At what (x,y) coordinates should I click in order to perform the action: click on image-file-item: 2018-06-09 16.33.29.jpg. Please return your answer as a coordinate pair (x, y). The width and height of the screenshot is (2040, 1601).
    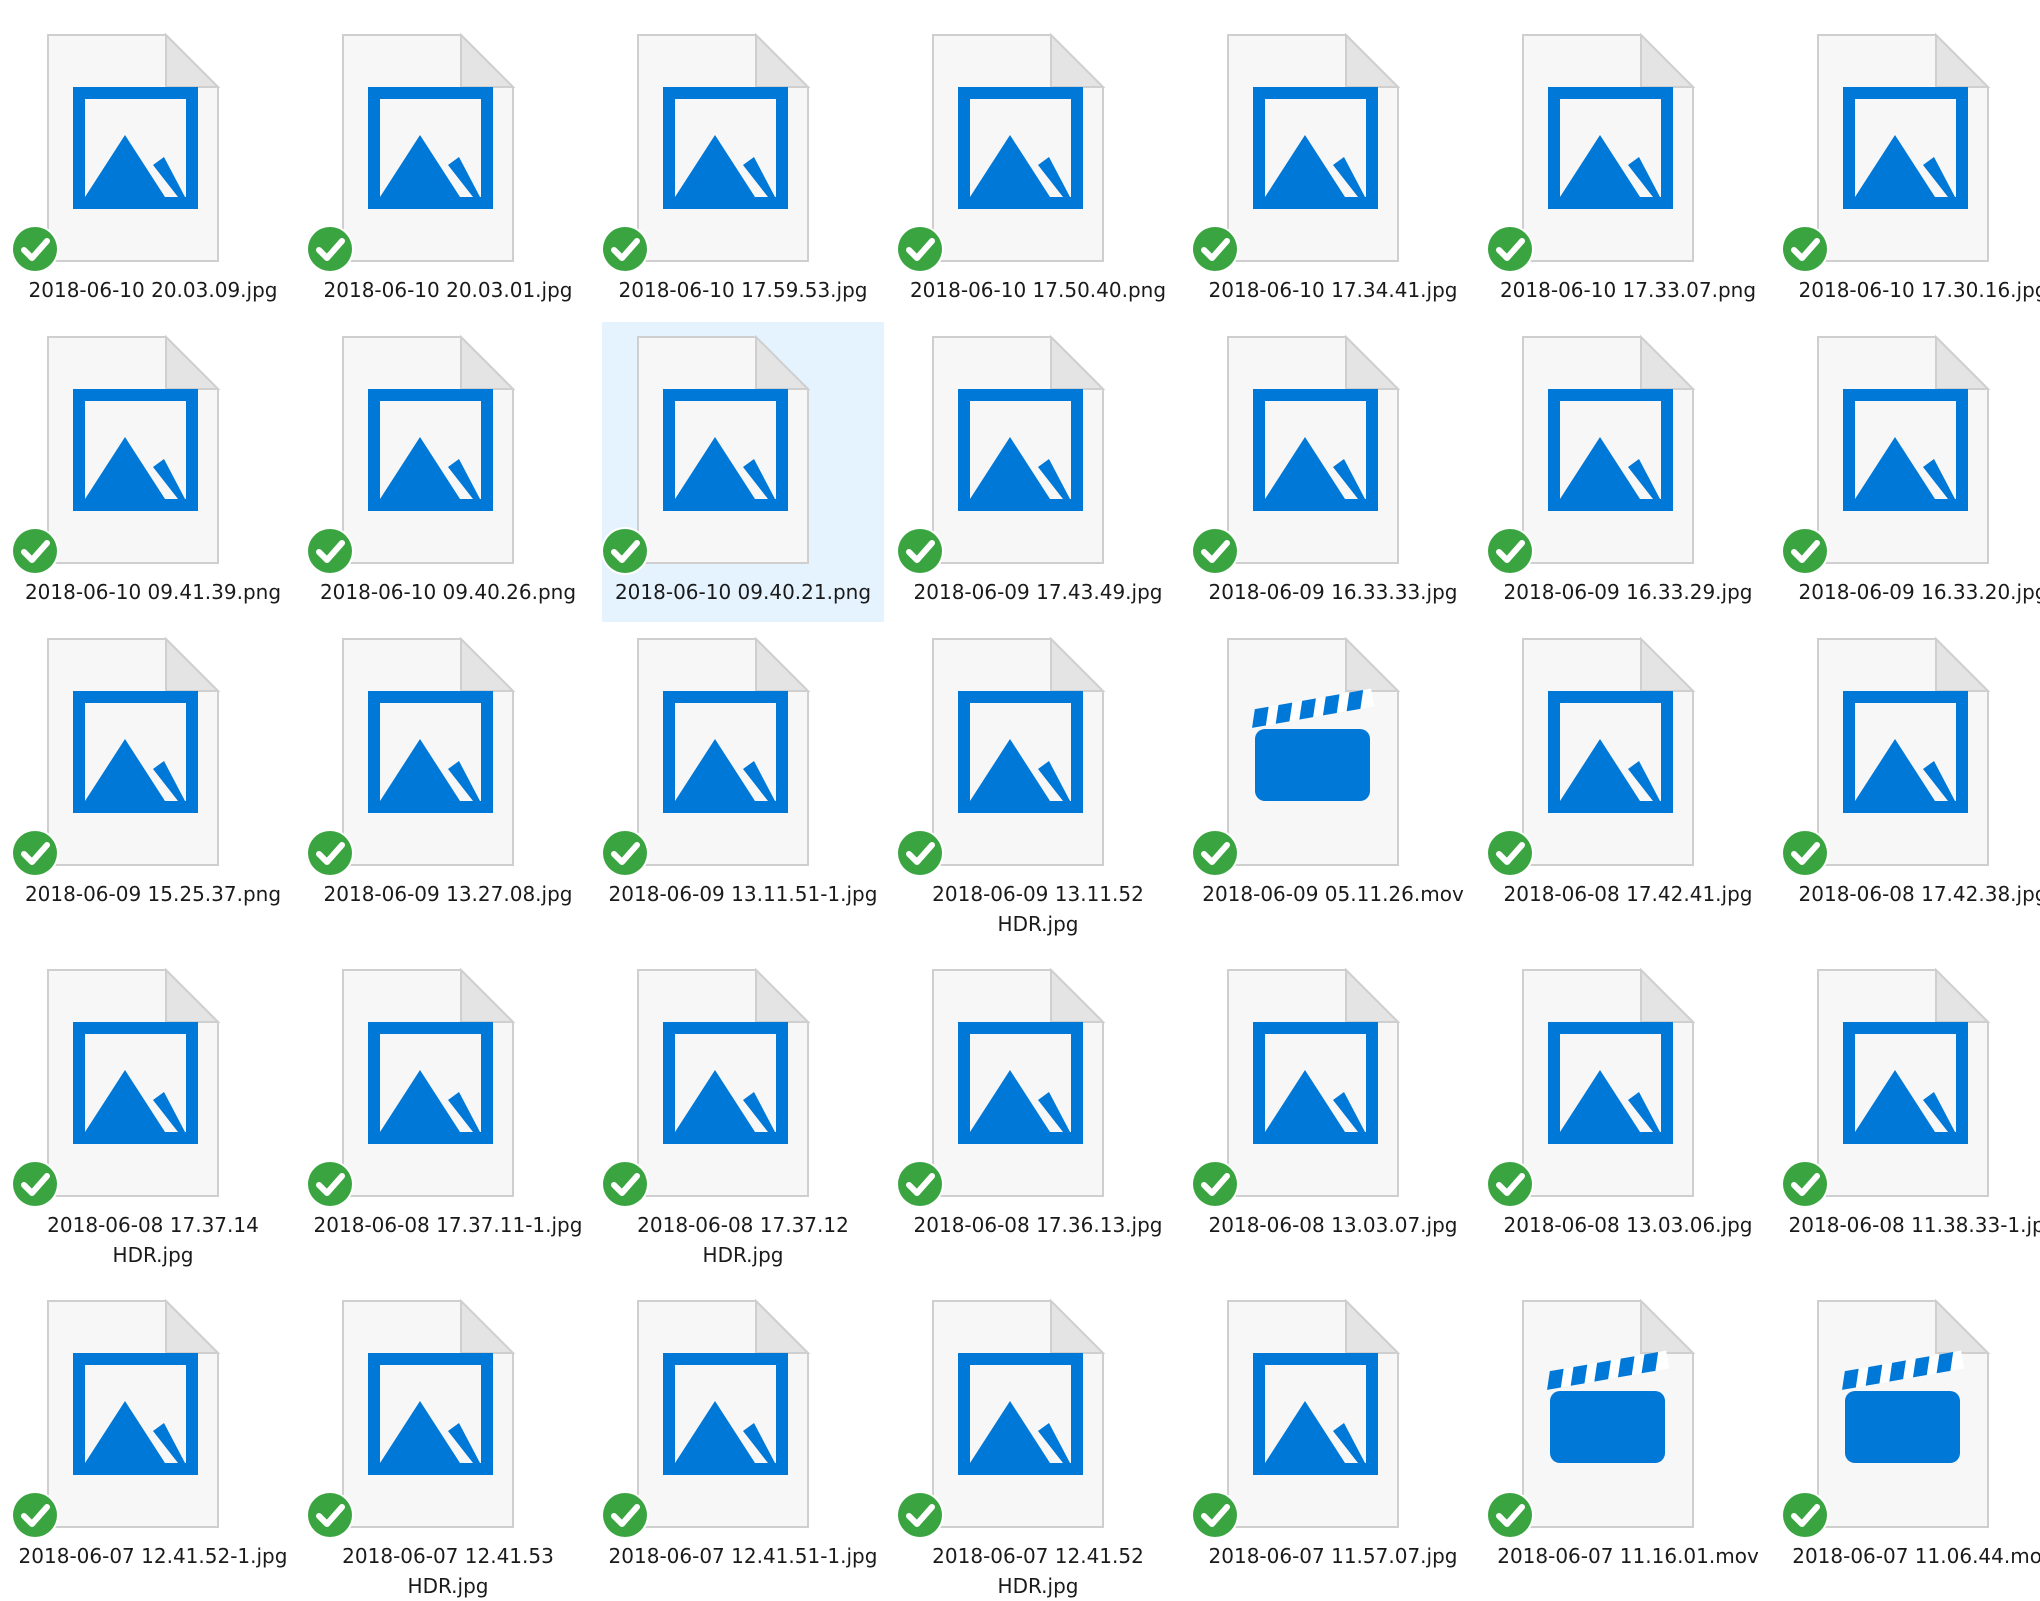
    Looking at the image, I should click on (1627, 472).